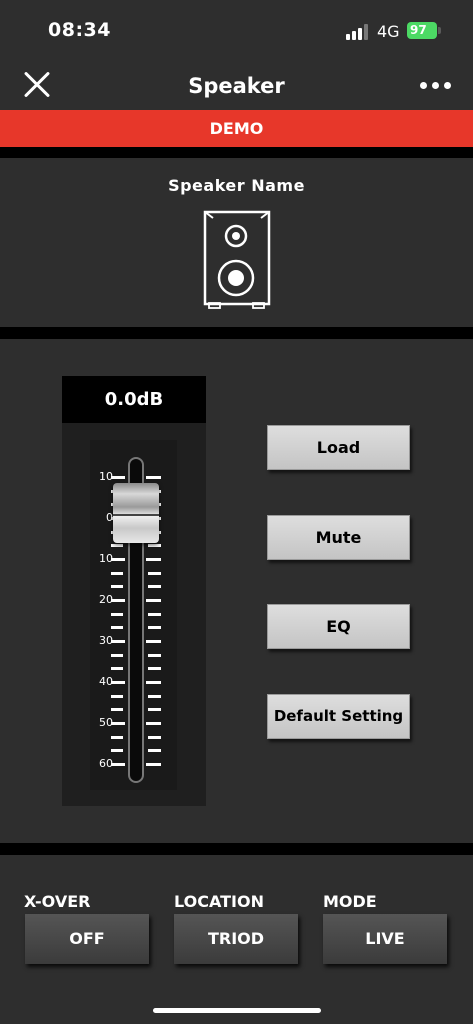 Image resolution: width=473 pixels, height=1024 pixels. What do you see at coordinates (237, 259) in the screenshot?
I see `speaker-icon` at bounding box center [237, 259].